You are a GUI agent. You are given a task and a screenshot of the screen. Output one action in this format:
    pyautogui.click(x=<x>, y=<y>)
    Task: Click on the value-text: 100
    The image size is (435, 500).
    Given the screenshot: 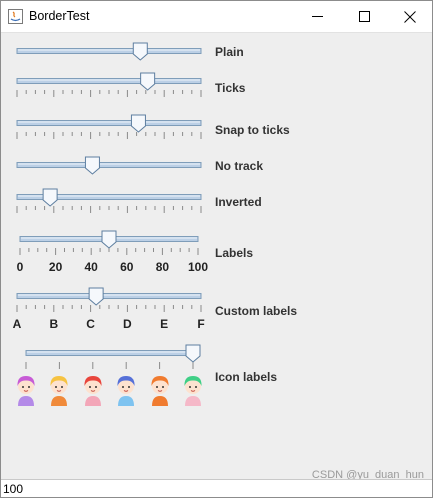 What is the action you would take?
    pyautogui.click(x=13, y=489)
    